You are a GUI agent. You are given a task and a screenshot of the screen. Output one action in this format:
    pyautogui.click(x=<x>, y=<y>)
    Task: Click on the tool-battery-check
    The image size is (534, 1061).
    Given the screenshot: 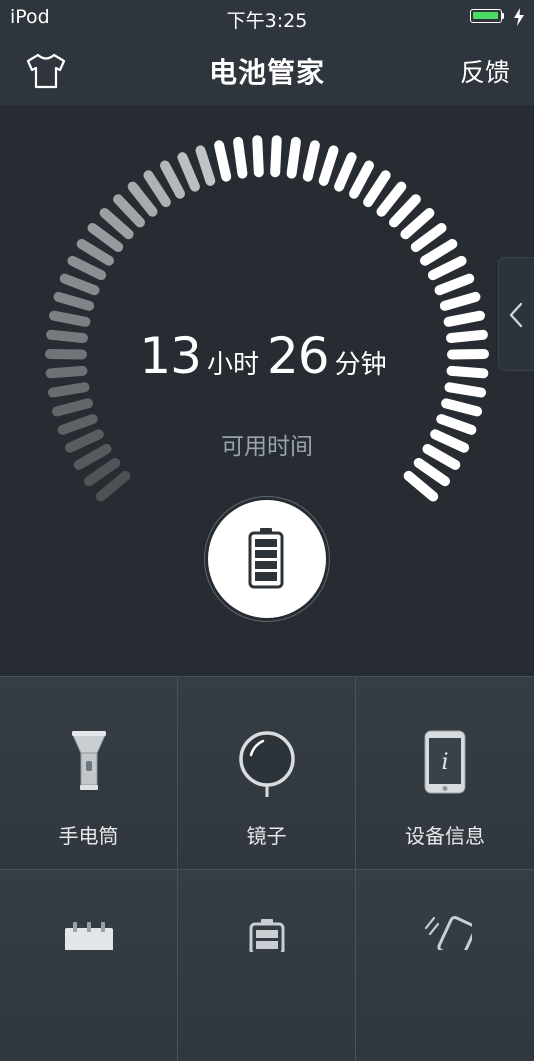 What is the action you would take?
    pyautogui.click(x=267, y=965)
    